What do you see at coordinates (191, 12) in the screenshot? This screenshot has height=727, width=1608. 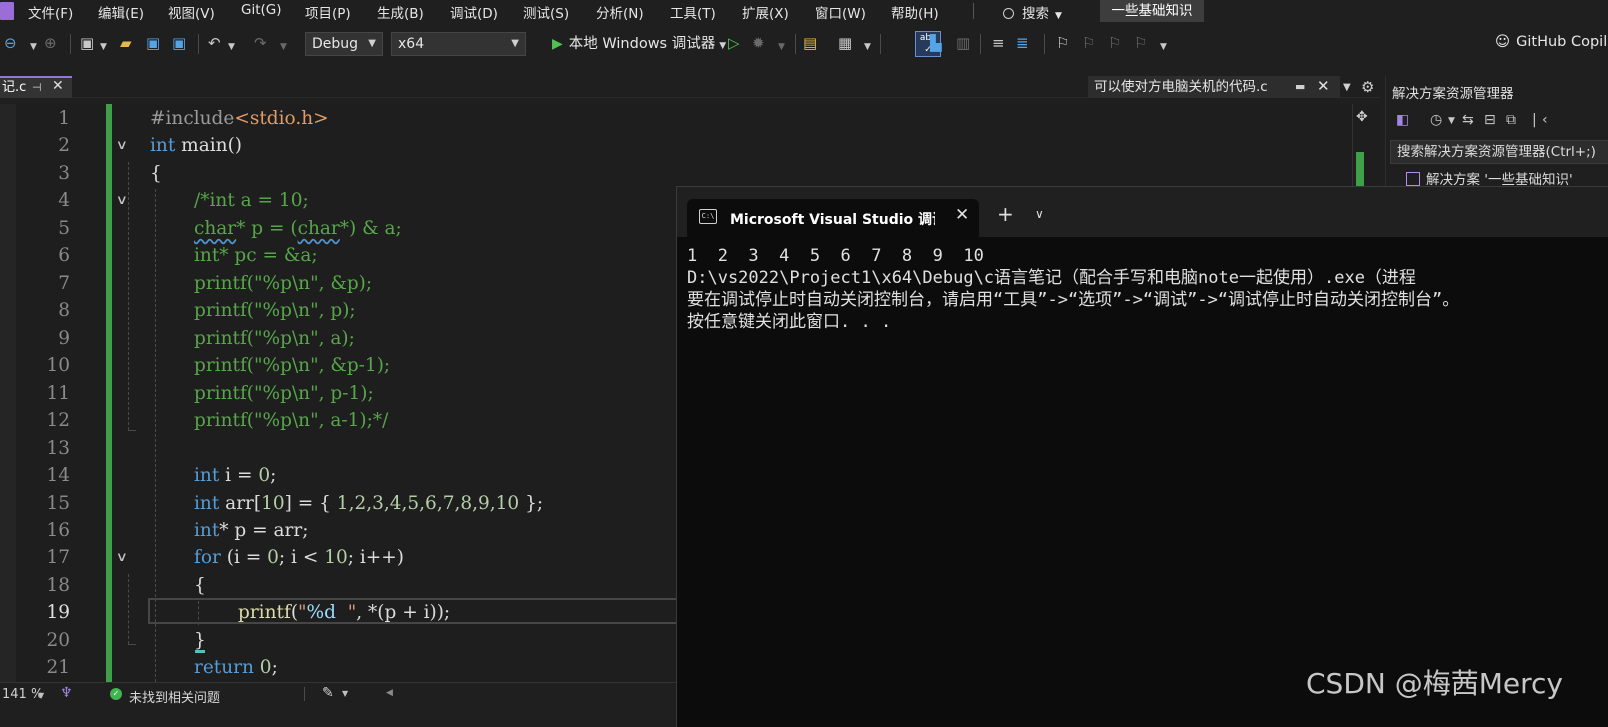 I see `menu-view: 视图(V)` at bounding box center [191, 12].